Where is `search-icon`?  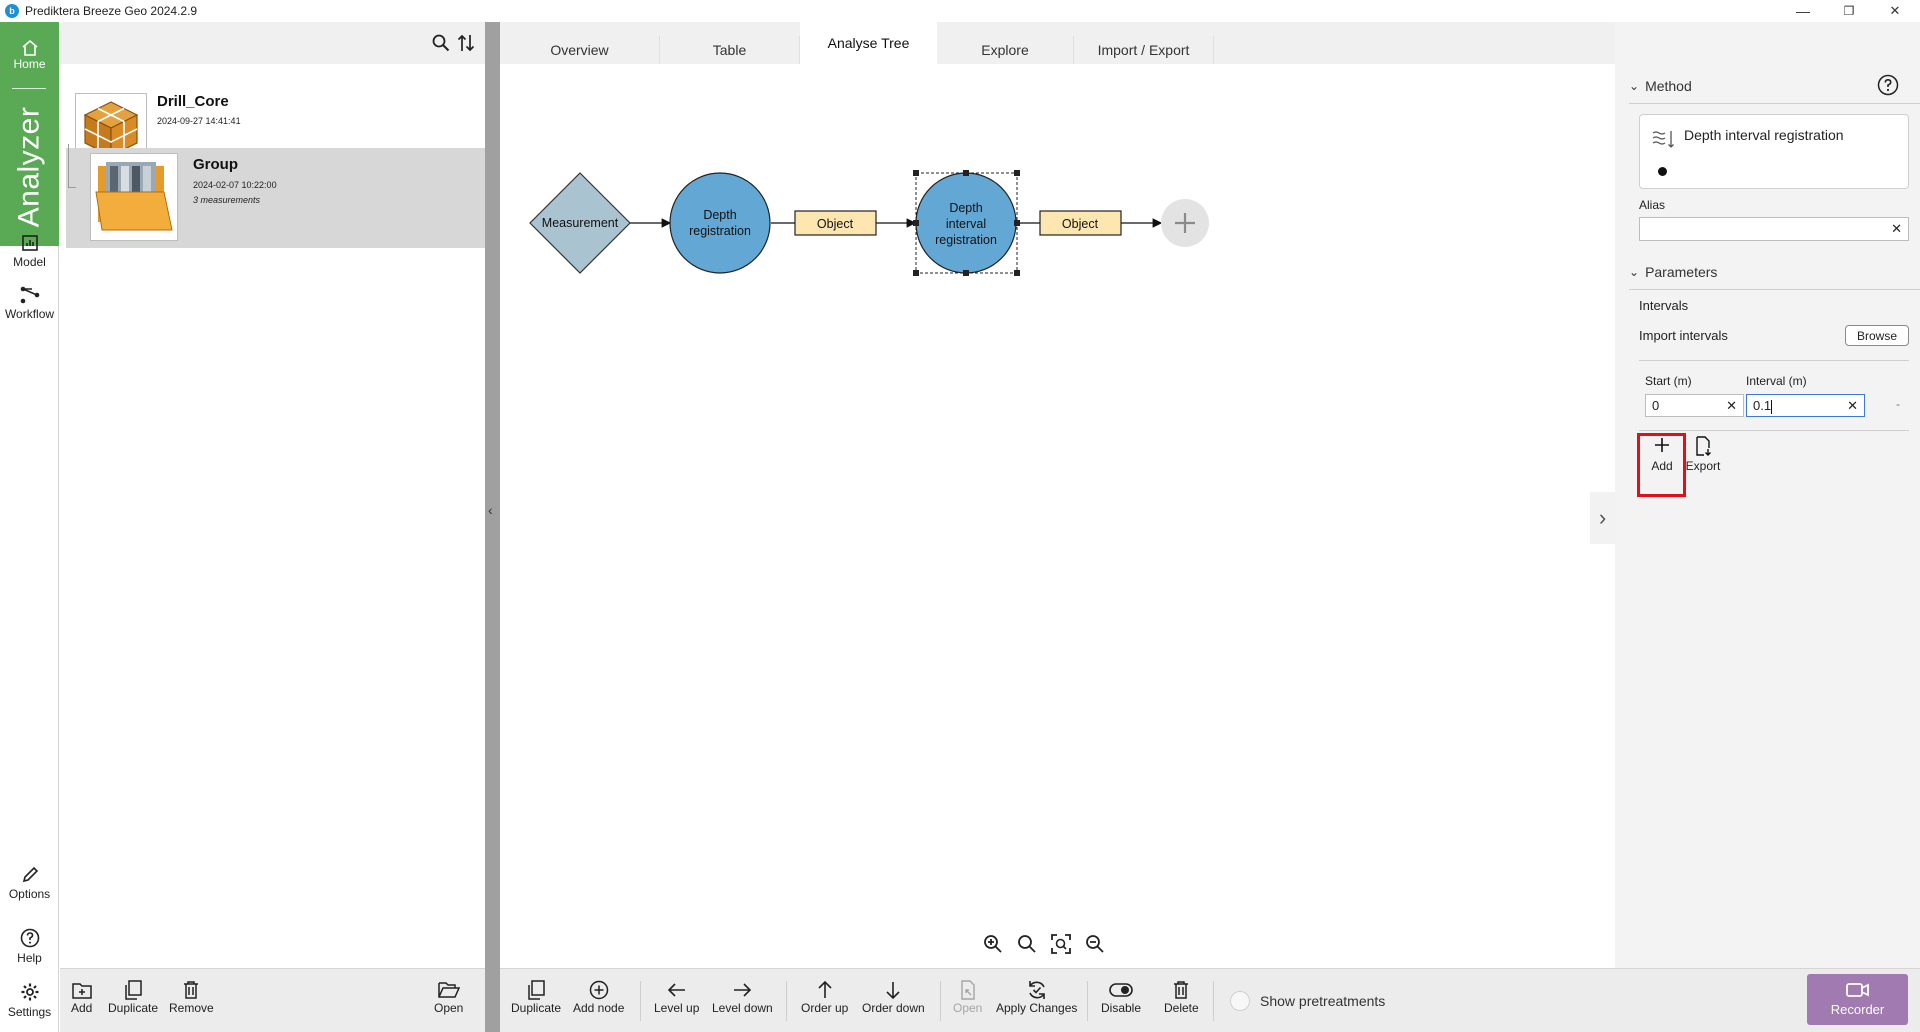
search-icon is located at coordinates (441, 43).